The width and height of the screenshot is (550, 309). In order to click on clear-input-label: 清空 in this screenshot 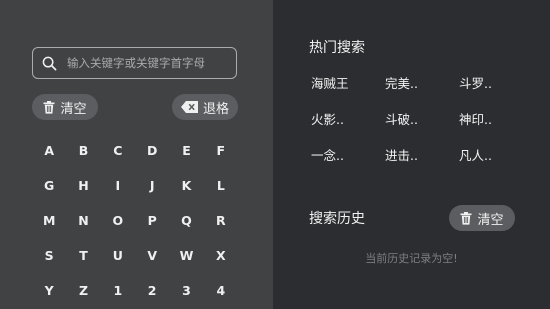, I will do `click(73, 109)`.